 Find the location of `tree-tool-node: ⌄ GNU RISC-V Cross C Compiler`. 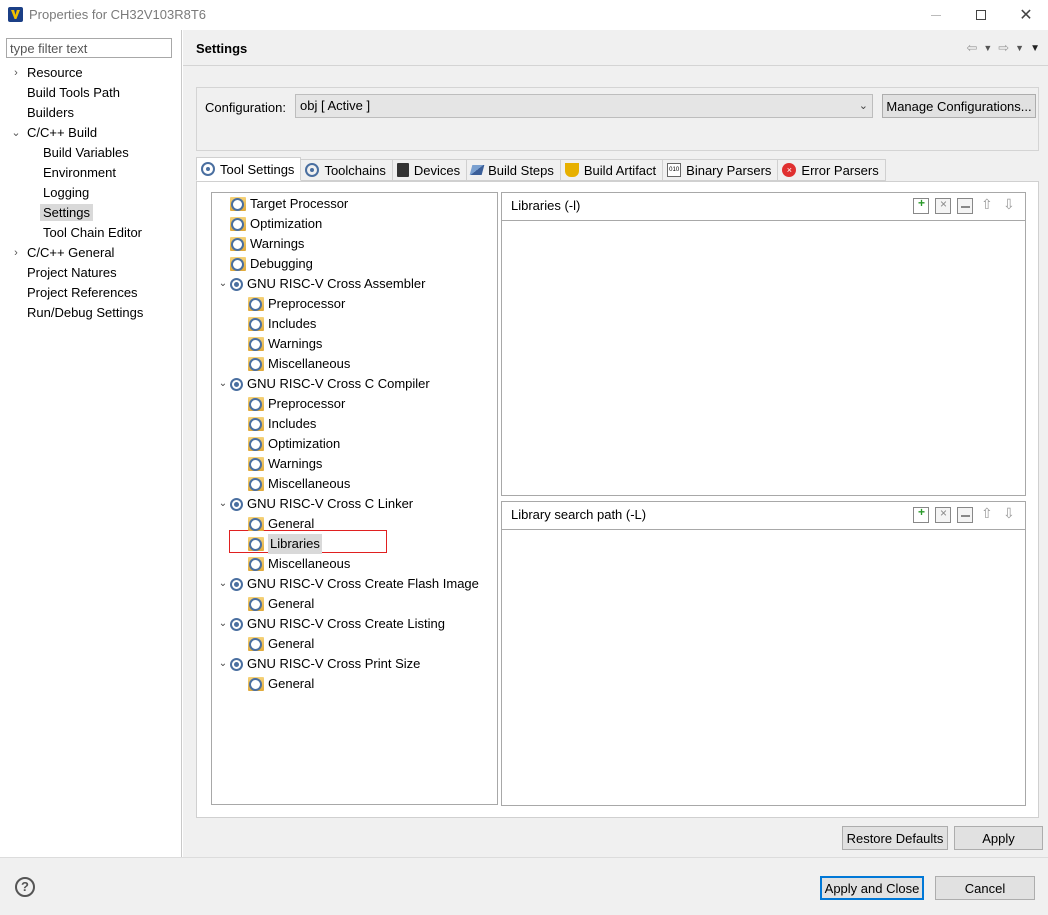

tree-tool-node: ⌄ GNU RISC-V Cross C Compiler is located at coordinates (324, 384).